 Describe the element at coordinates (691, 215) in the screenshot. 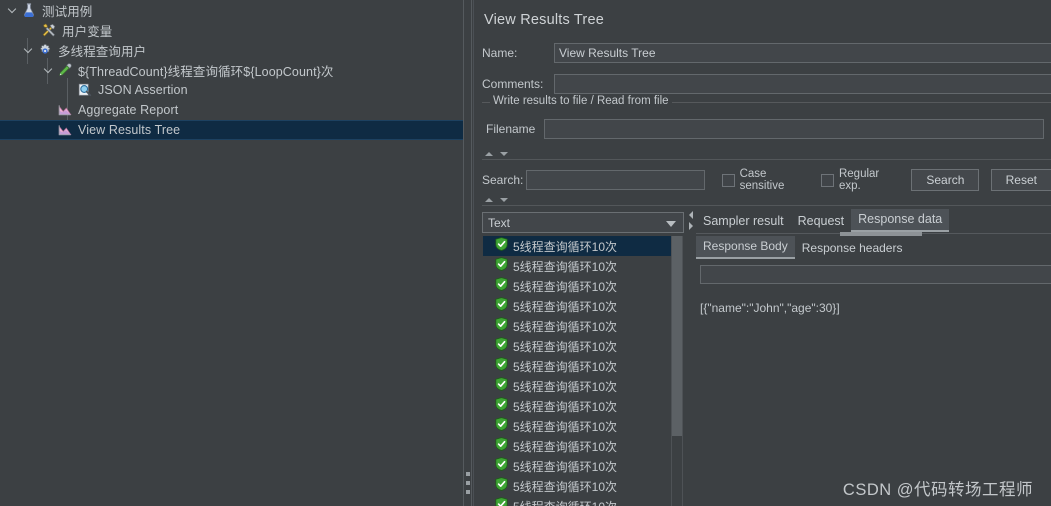

I see `splitter-left-arrow-icon` at that location.